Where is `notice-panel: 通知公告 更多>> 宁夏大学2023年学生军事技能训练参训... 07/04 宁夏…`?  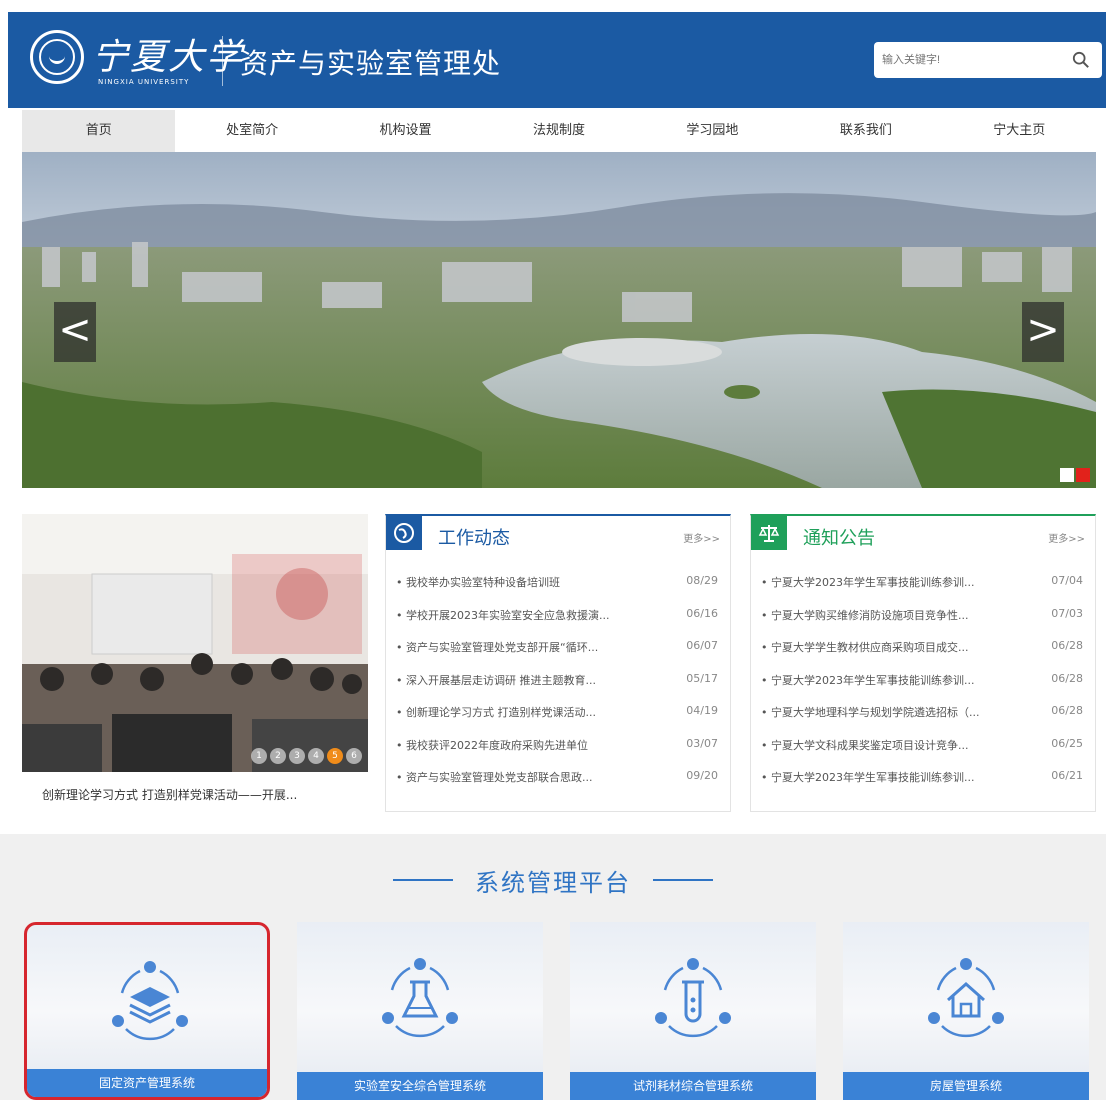 notice-panel: 通知公告 更多>> 宁夏大学2023年学生军事技能训练参训... 07/04 宁夏… is located at coordinates (923, 663).